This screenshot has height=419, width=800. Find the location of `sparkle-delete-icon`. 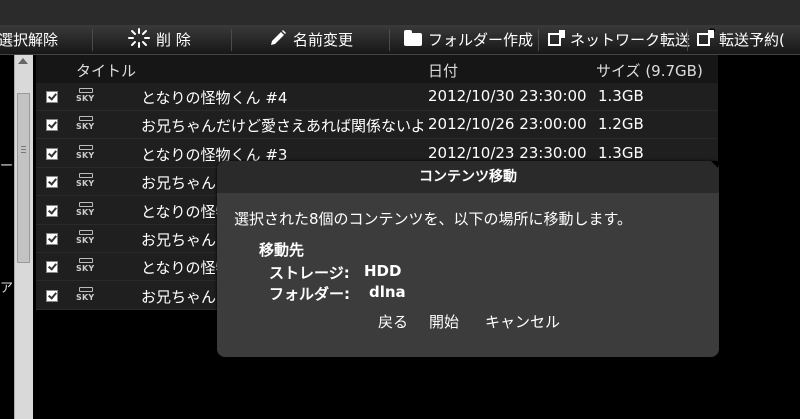

sparkle-delete-icon is located at coordinates (139, 39).